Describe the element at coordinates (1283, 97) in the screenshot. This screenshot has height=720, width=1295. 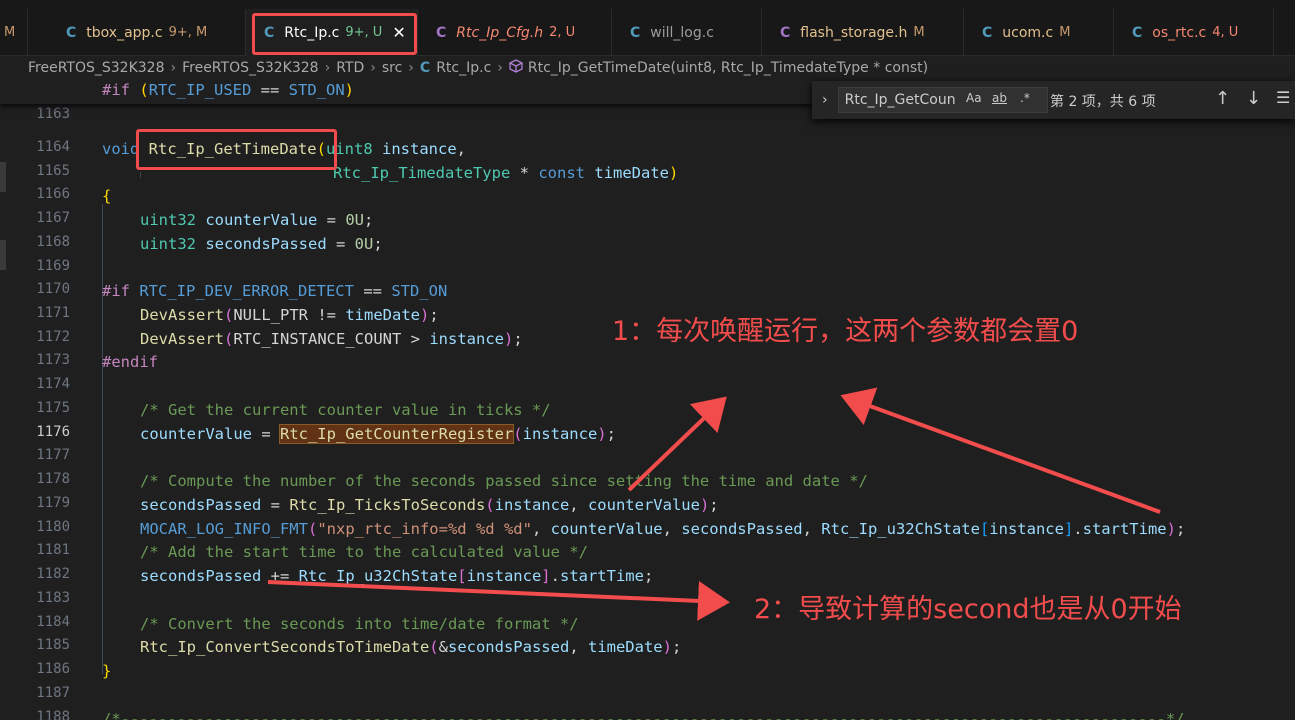
I see `find-in-selection-menu-icon: ☰` at that location.